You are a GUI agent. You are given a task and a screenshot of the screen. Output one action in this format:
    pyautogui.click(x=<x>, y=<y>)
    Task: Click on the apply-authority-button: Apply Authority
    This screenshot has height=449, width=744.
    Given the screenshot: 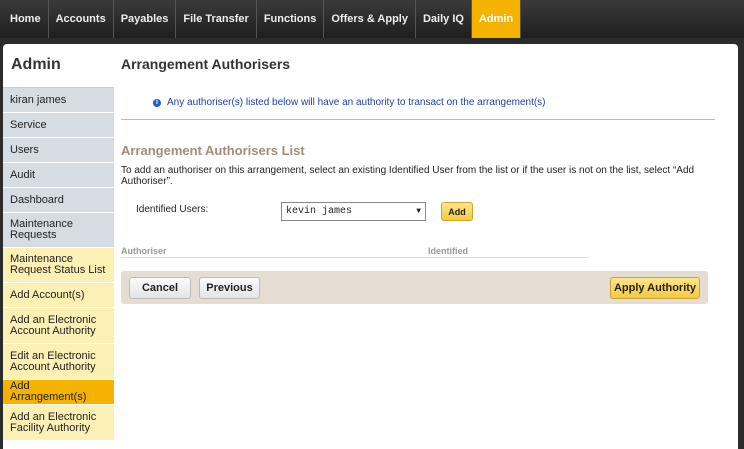 What is the action you would take?
    pyautogui.click(x=655, y=288)
    